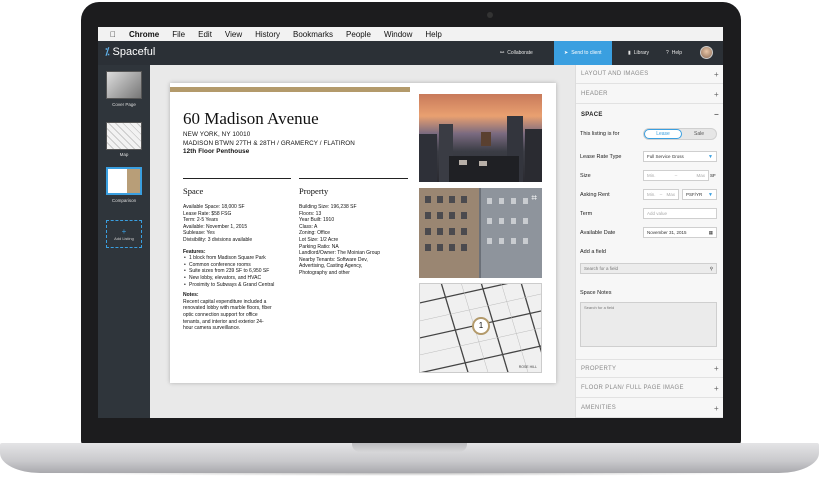 This screenshot has height=478, width=819. I want to click on send-to-client-button: ➤ Send to client, so click(583, 53).